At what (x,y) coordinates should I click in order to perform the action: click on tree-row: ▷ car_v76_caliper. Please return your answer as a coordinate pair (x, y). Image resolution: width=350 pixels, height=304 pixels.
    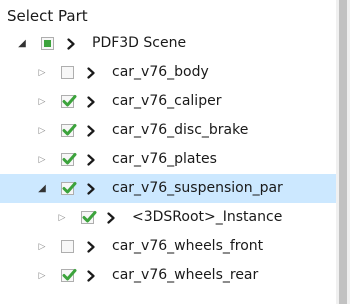
    Looking at the image, I should click on (168, 101).